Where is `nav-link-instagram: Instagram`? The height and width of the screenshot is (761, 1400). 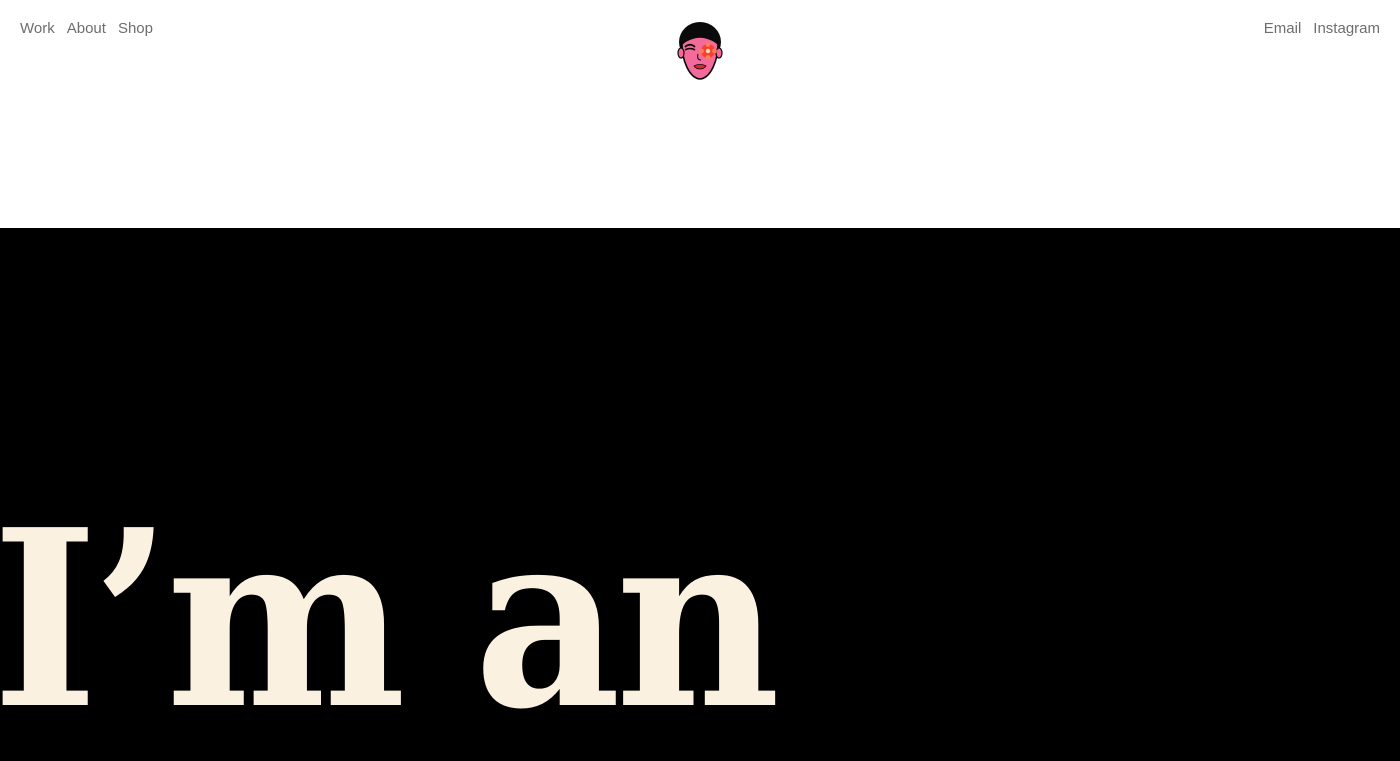 nav-link-instagram: Instagram is located at coordinates (1346, 29).